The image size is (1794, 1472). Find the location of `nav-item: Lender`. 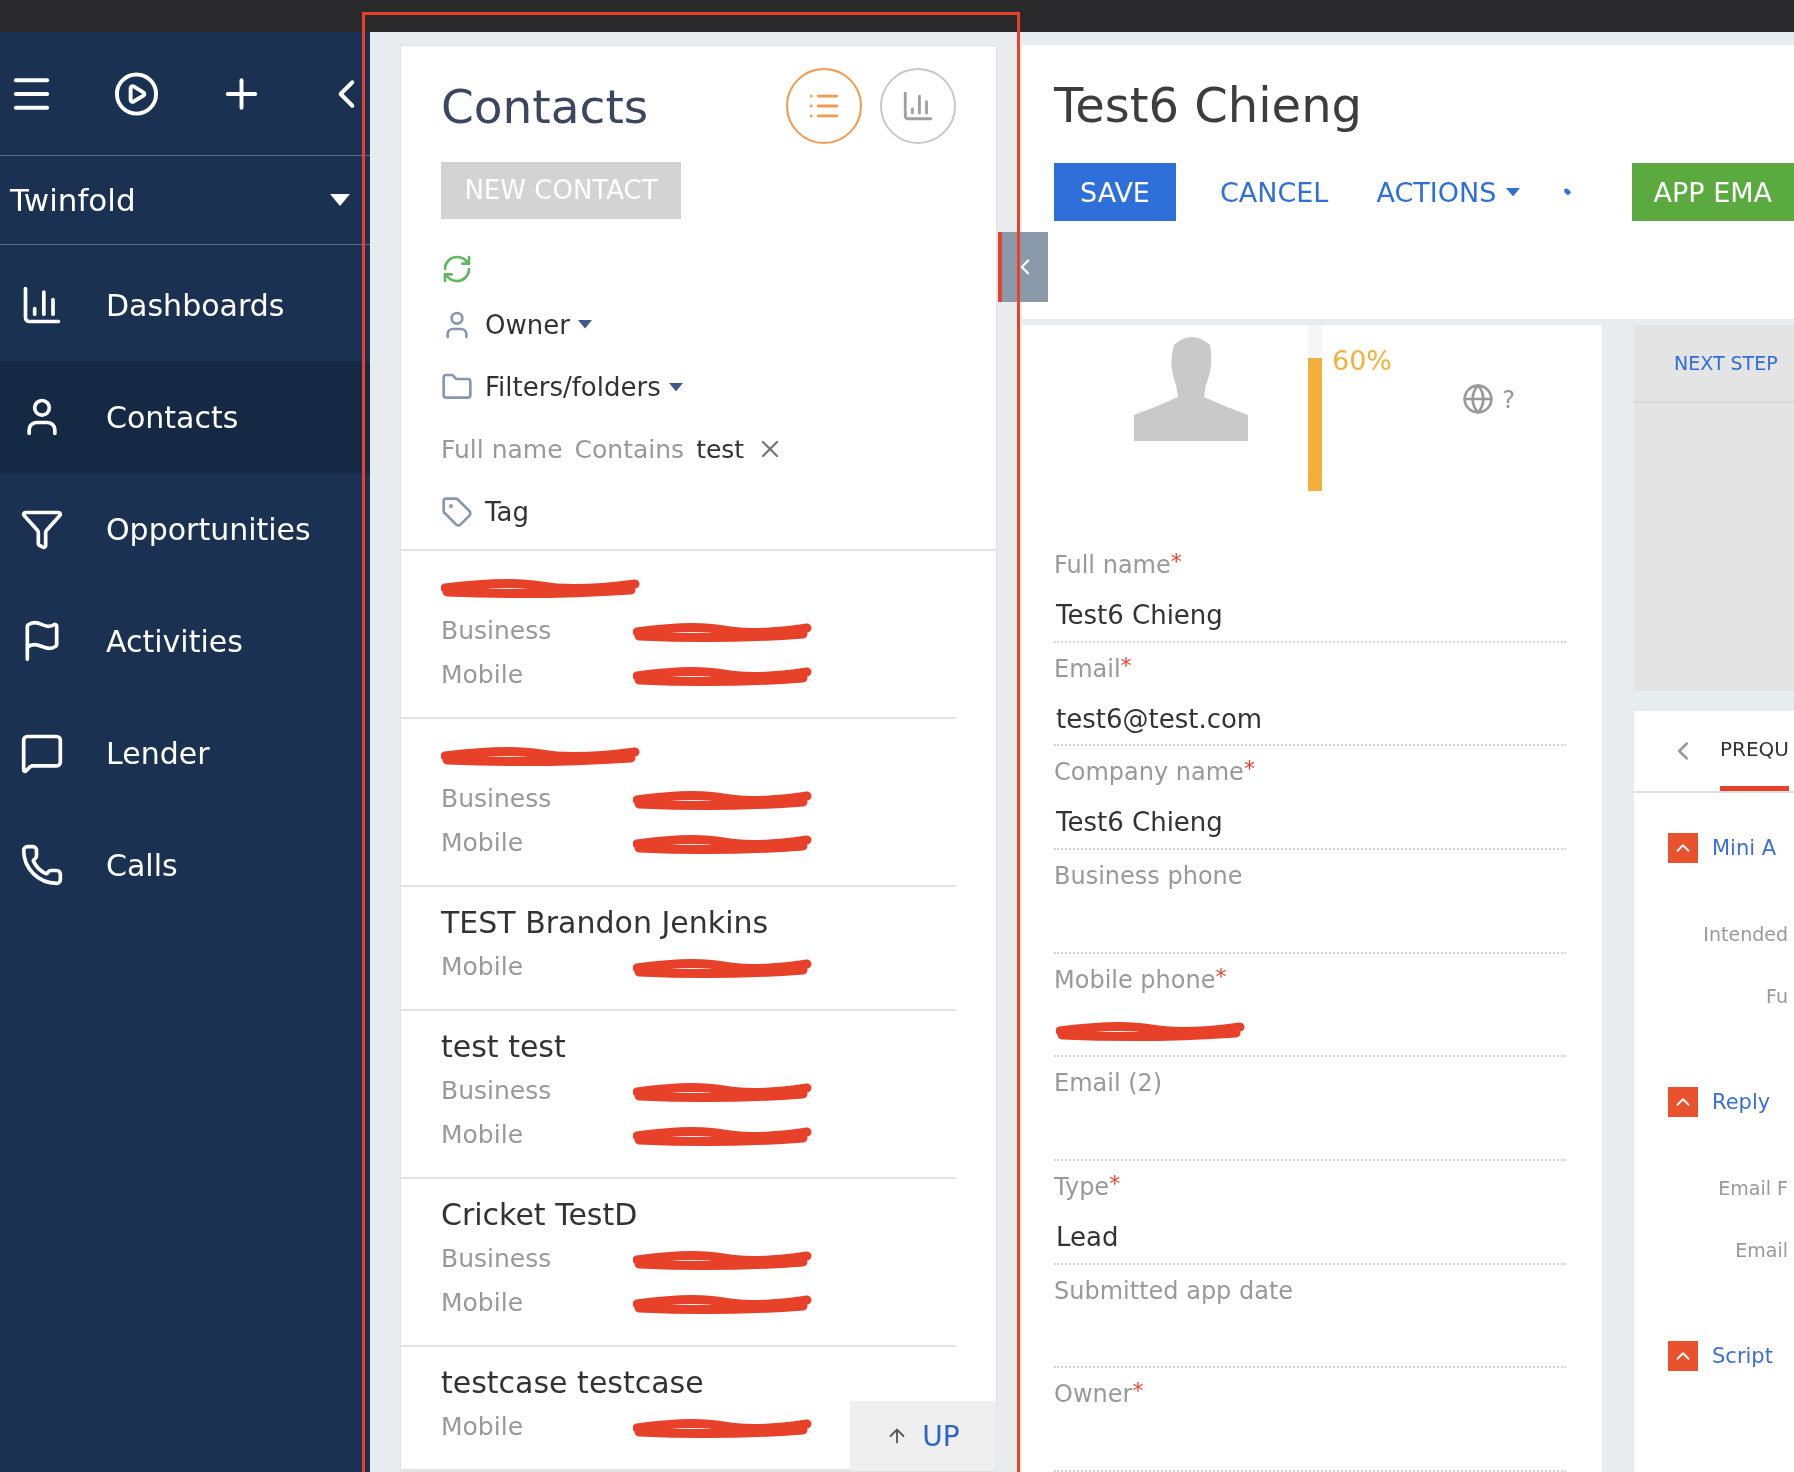

nav-item: Lender is located at coordinates (185, 753).